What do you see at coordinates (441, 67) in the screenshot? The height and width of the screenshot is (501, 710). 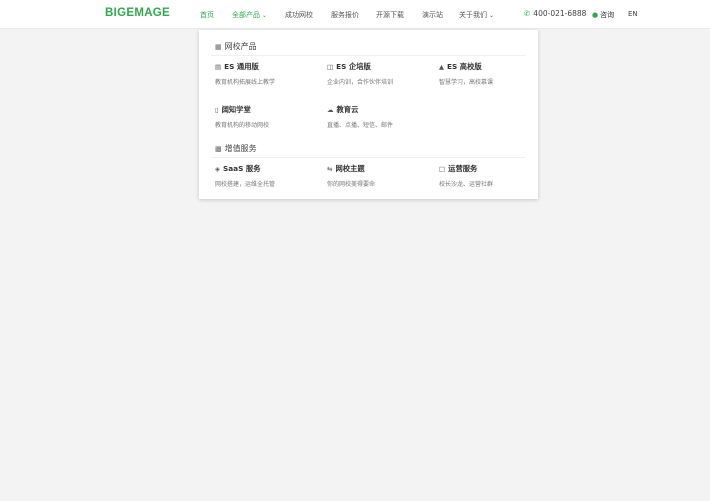 I see `graduation-cap-icon: ▲` at bounding box center [441, 67].